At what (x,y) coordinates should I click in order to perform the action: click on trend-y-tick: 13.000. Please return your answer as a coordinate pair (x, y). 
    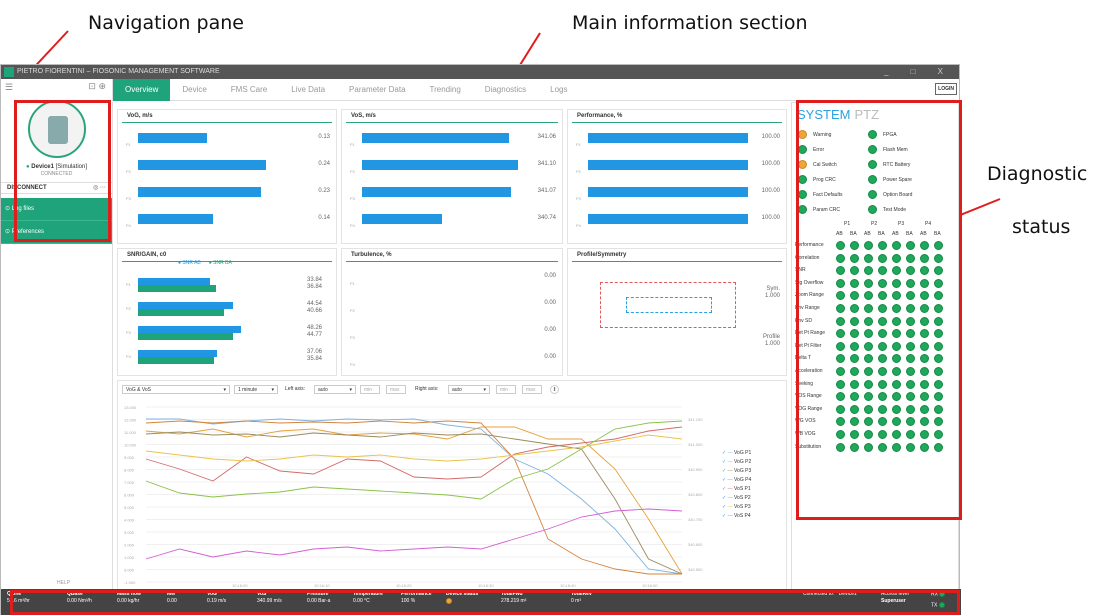
    Looking at the image, I should click on (130, 407).